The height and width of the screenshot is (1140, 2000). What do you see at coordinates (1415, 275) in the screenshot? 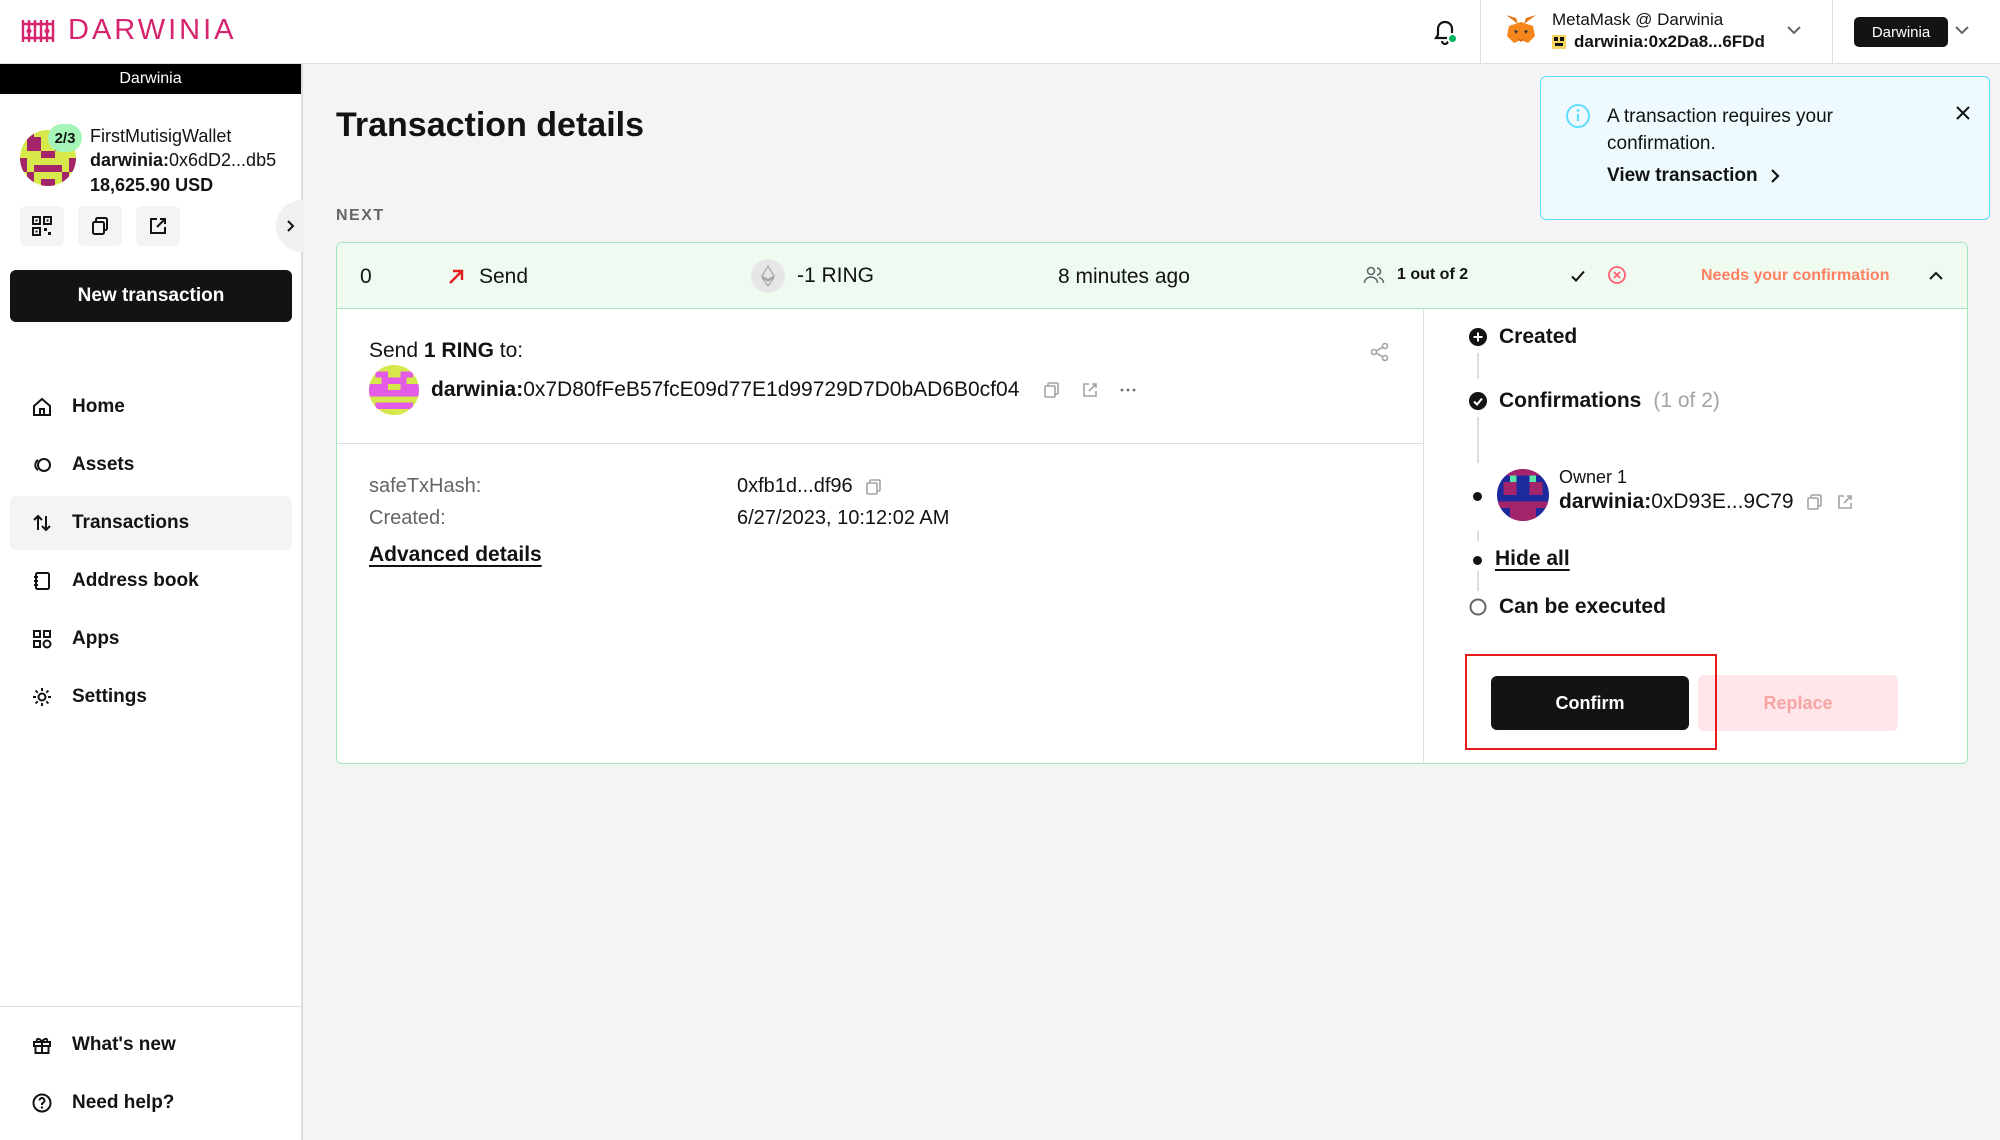
I see `tx-confirmations: 1 out of 2` at bounding box center [1415, 275].